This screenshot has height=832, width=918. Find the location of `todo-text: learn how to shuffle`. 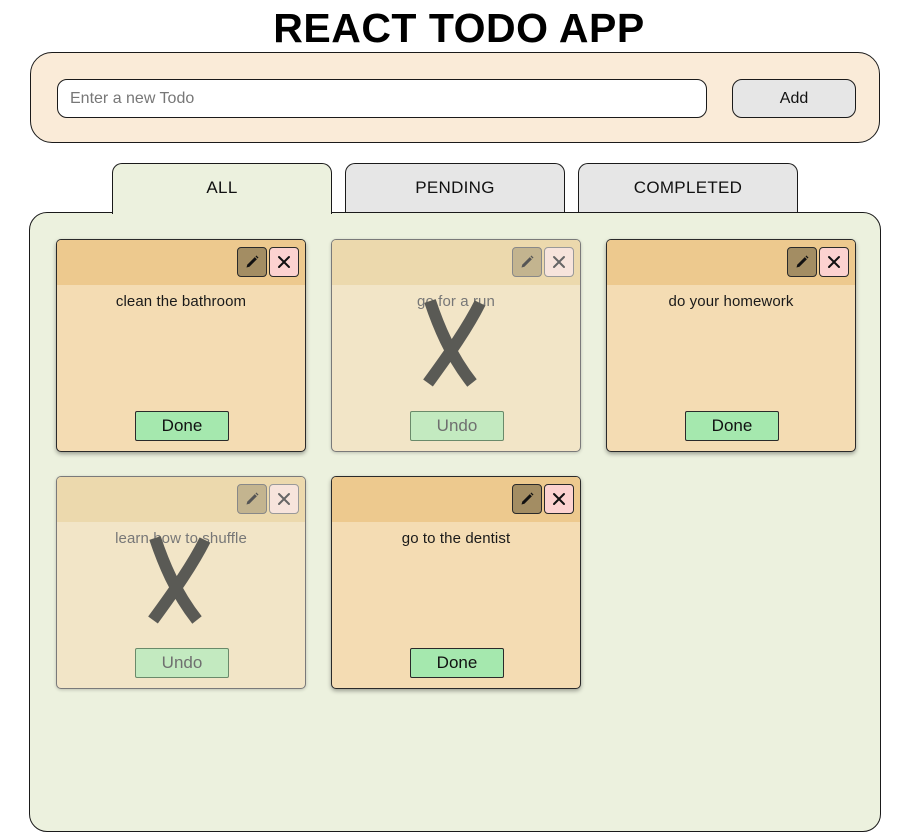

todo-text: learn how to shuffle is located at coordinates (181, 538).